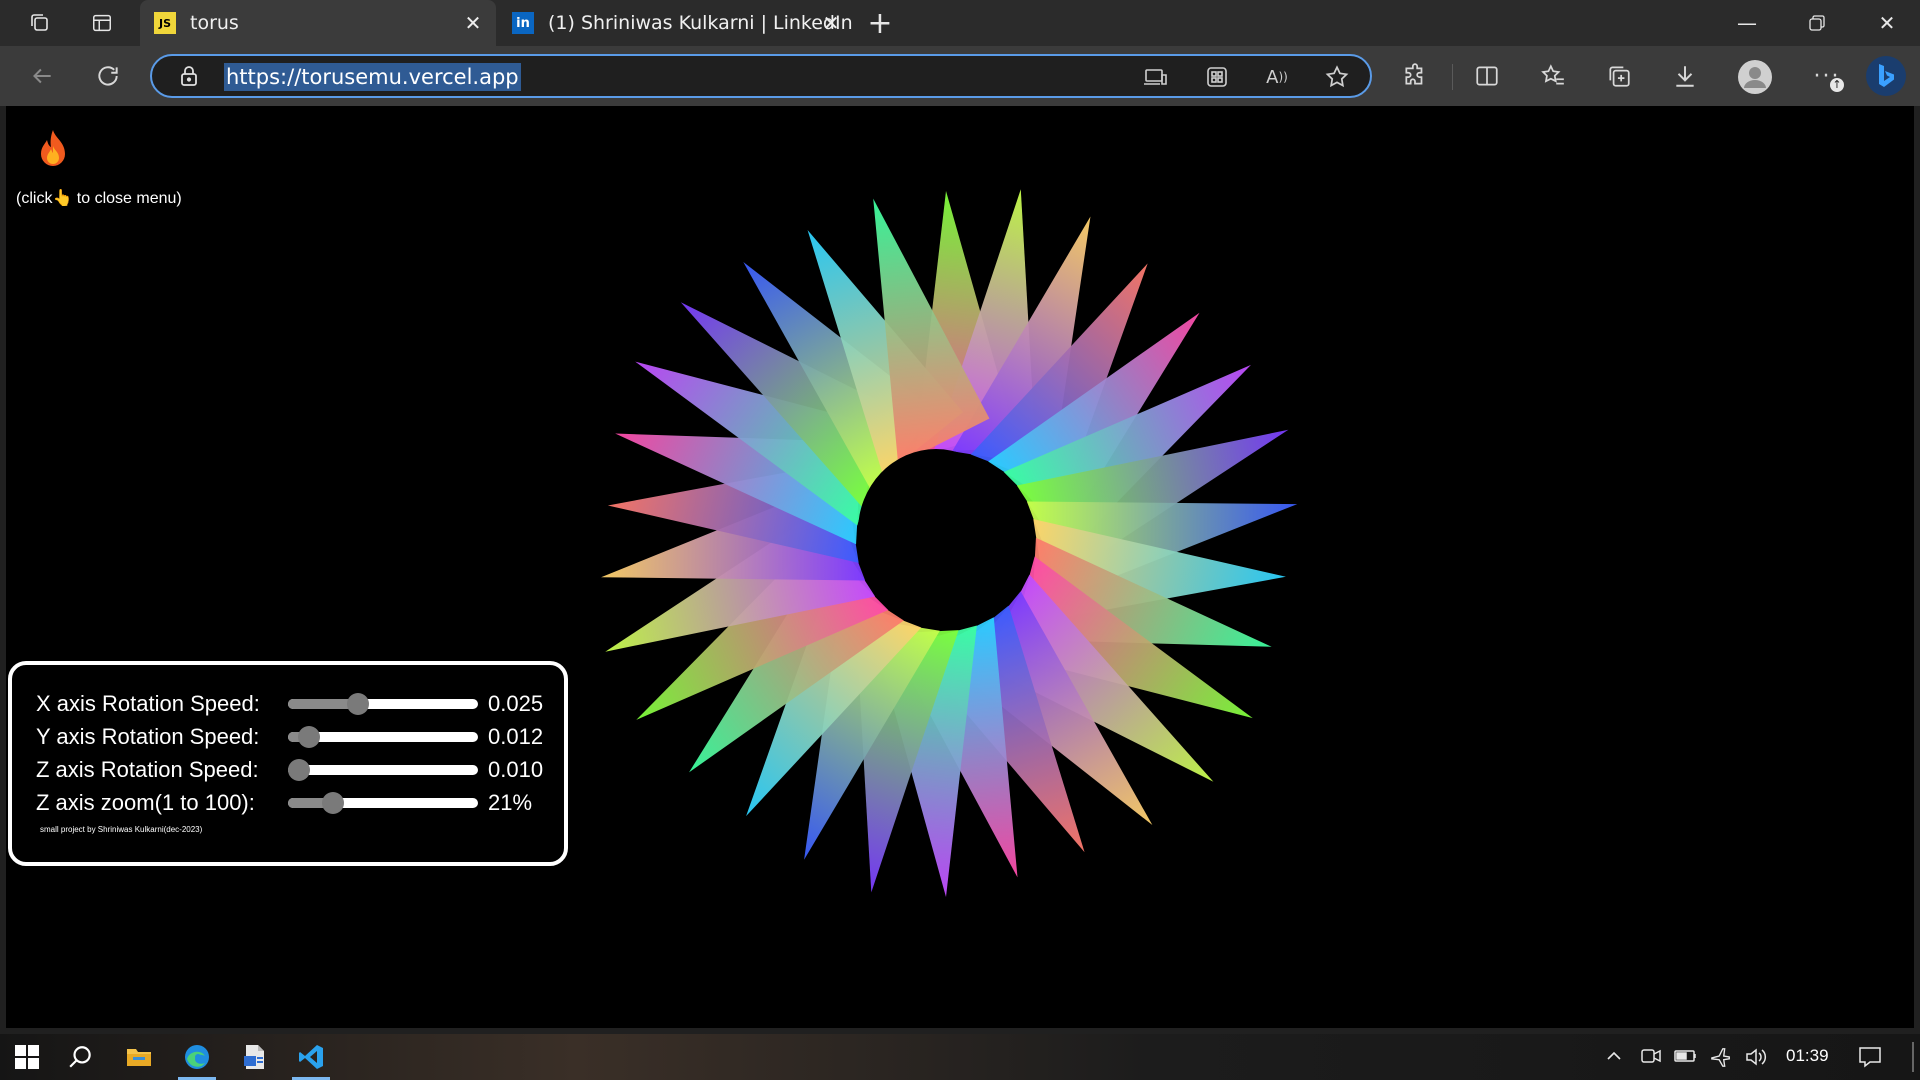  What do you see at coordinates (1415, 76) in the screenshot?
I see `extensions-icon` at bounding box center [1415, 76].